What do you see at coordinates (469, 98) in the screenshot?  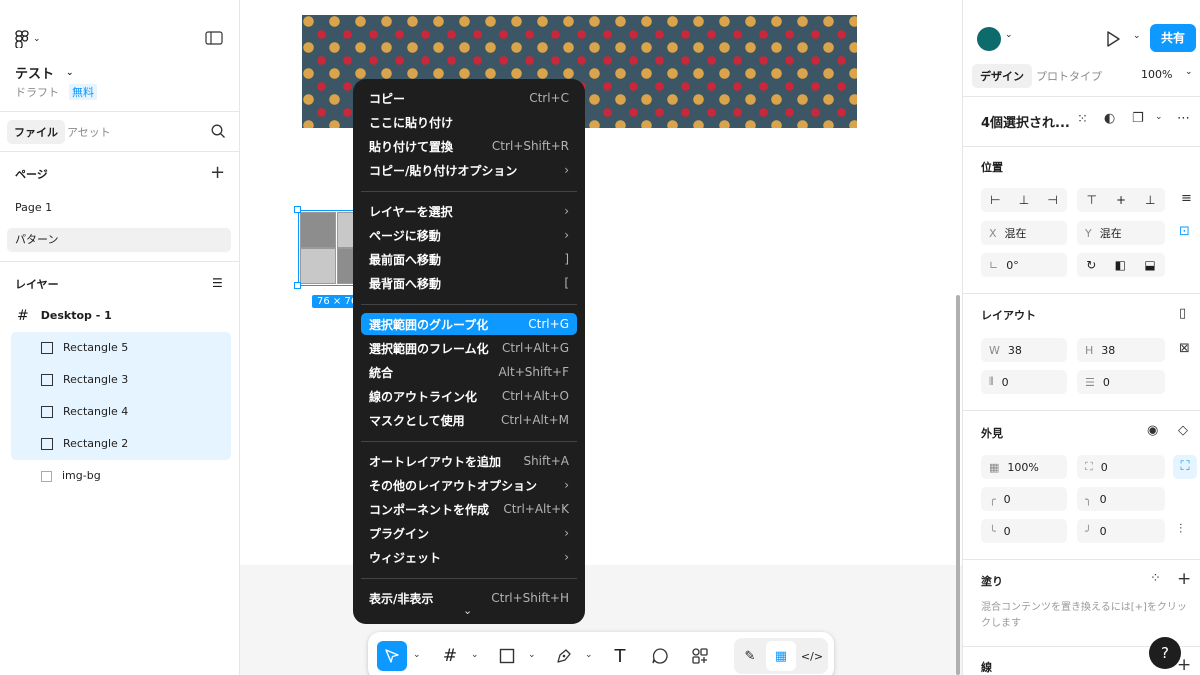 I see `menu-item-copy: コピー Ctrl+C` at bounding box center [469, 98].